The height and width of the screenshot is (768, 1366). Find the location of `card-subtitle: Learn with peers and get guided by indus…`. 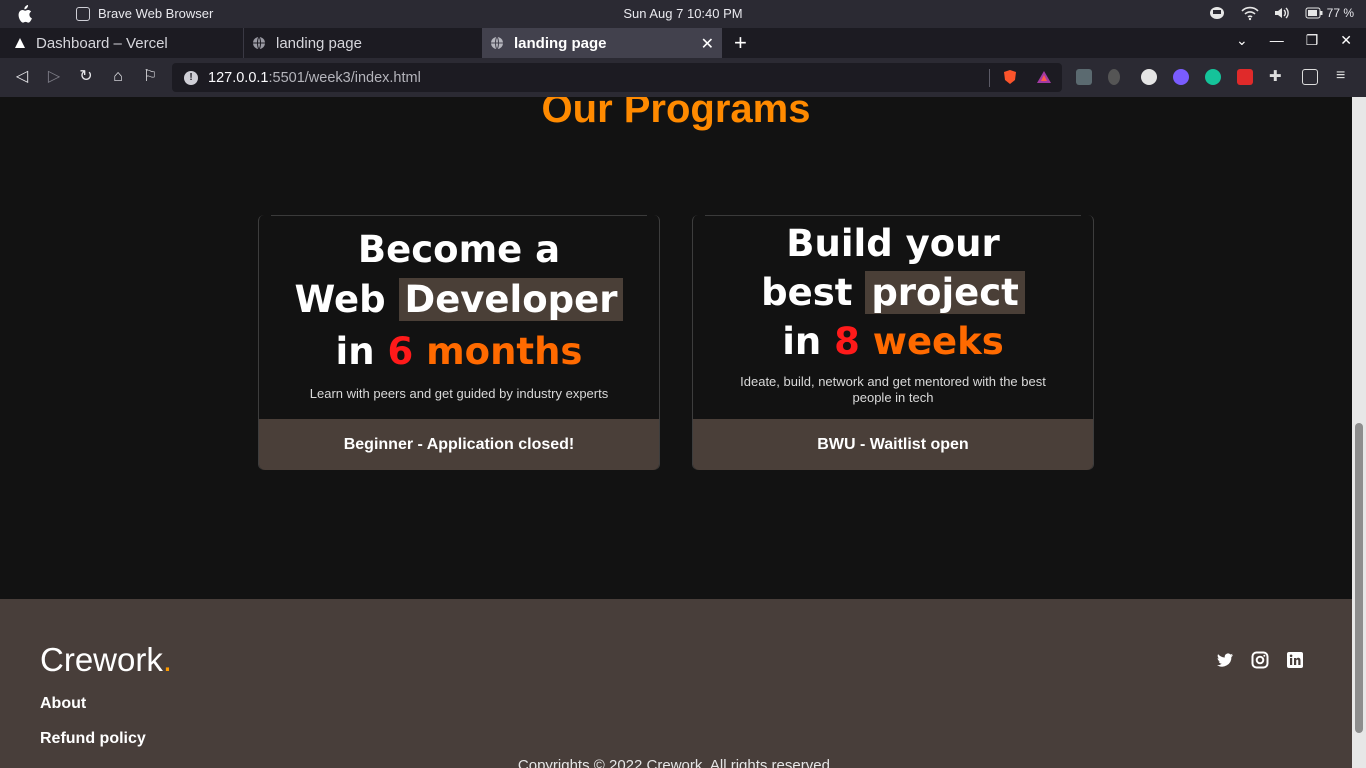

card-subtitle: Learn with peers and get guided by indus… is located at coordinates (459, 393).